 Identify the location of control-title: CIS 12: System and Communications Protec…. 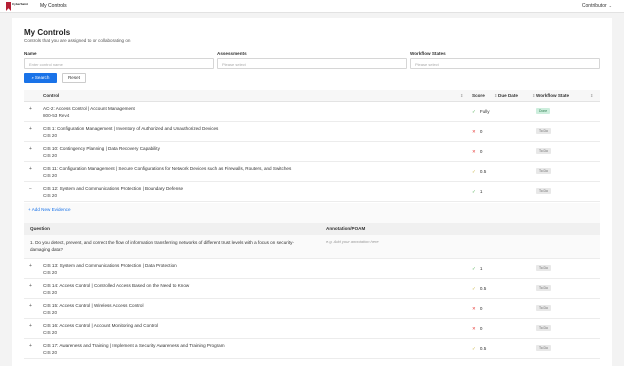
(113, 188).